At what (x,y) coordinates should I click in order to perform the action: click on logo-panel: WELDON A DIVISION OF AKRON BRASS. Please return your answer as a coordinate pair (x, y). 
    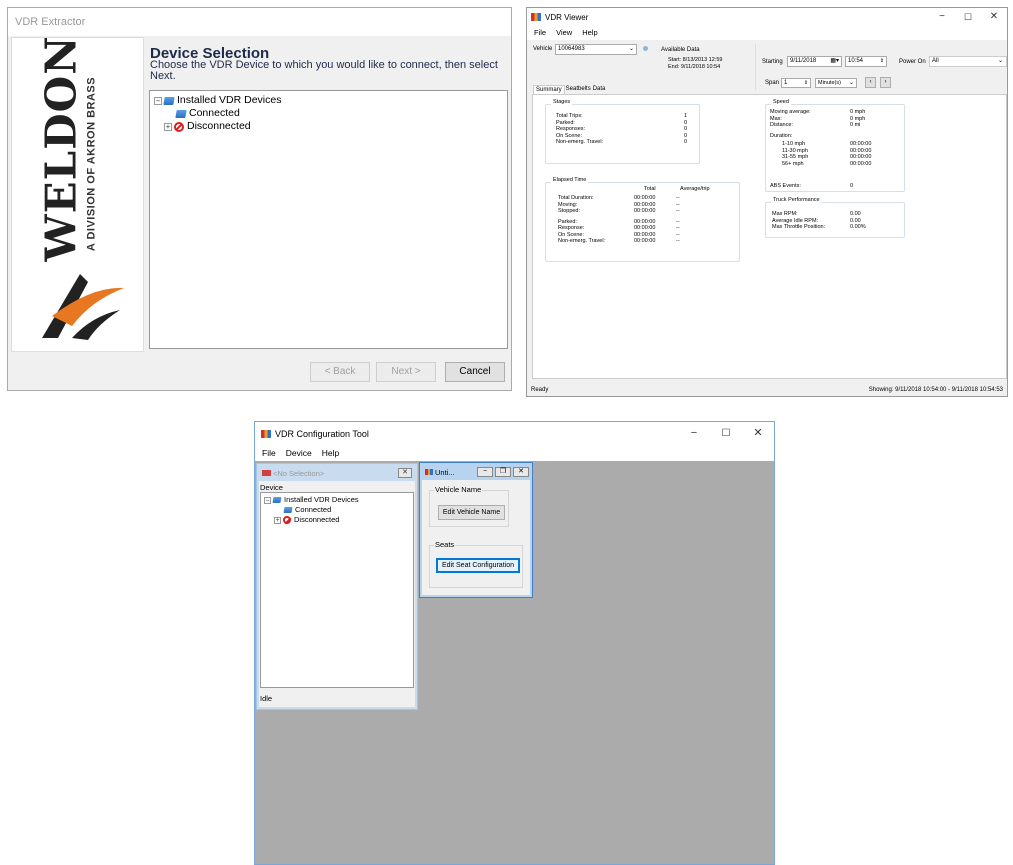
    Looking at the image, I should click on (77, 194).